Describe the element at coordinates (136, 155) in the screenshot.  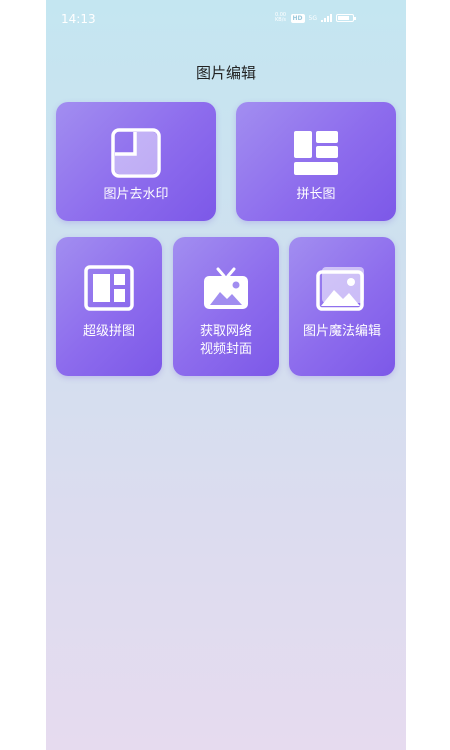
I see `watermark-remove-icon` at that location.